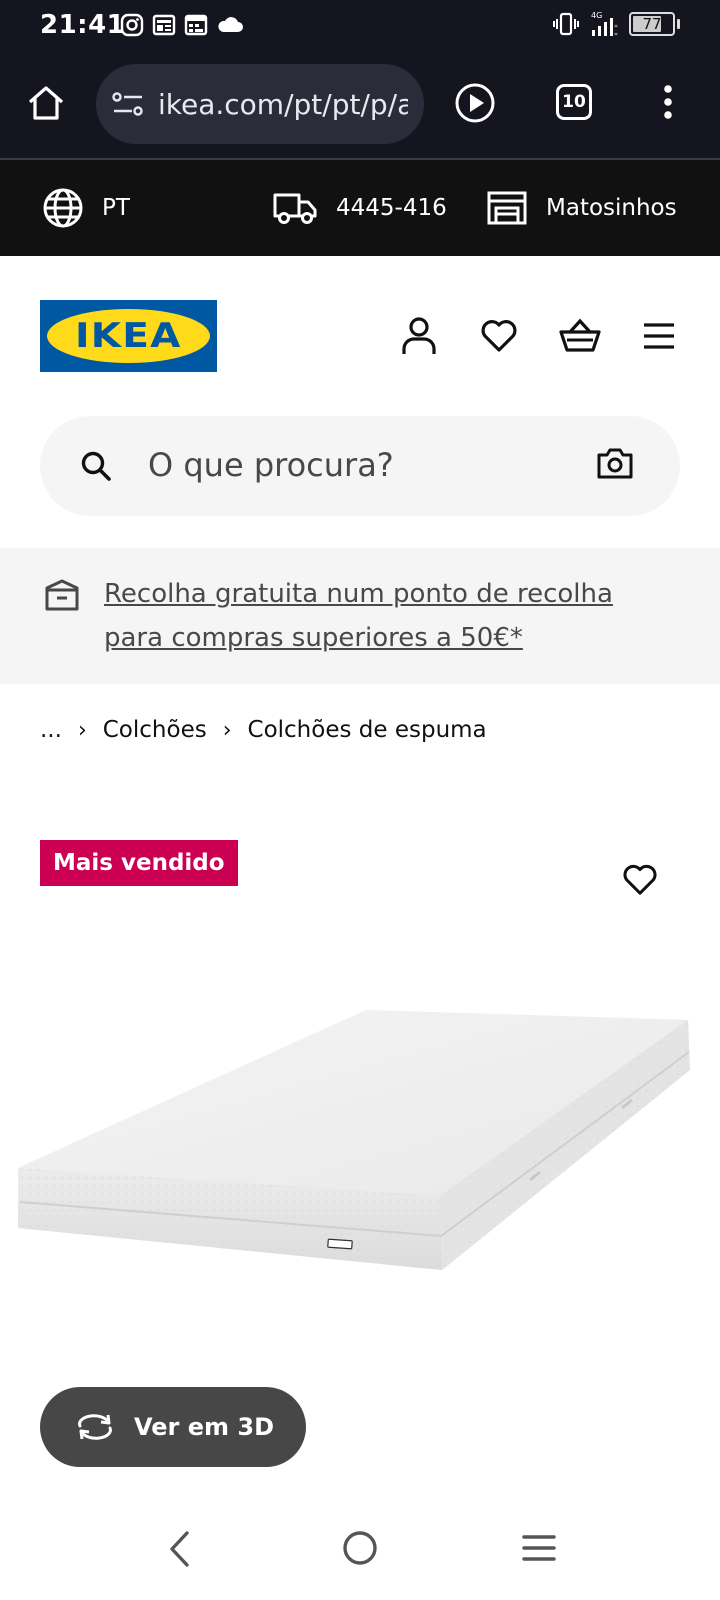 The image size is (720, 1600). Describe the element at coordinates (313, 638) in the screenshot. I see `promo-line-2: para compras superiores a 50€*` at that location.